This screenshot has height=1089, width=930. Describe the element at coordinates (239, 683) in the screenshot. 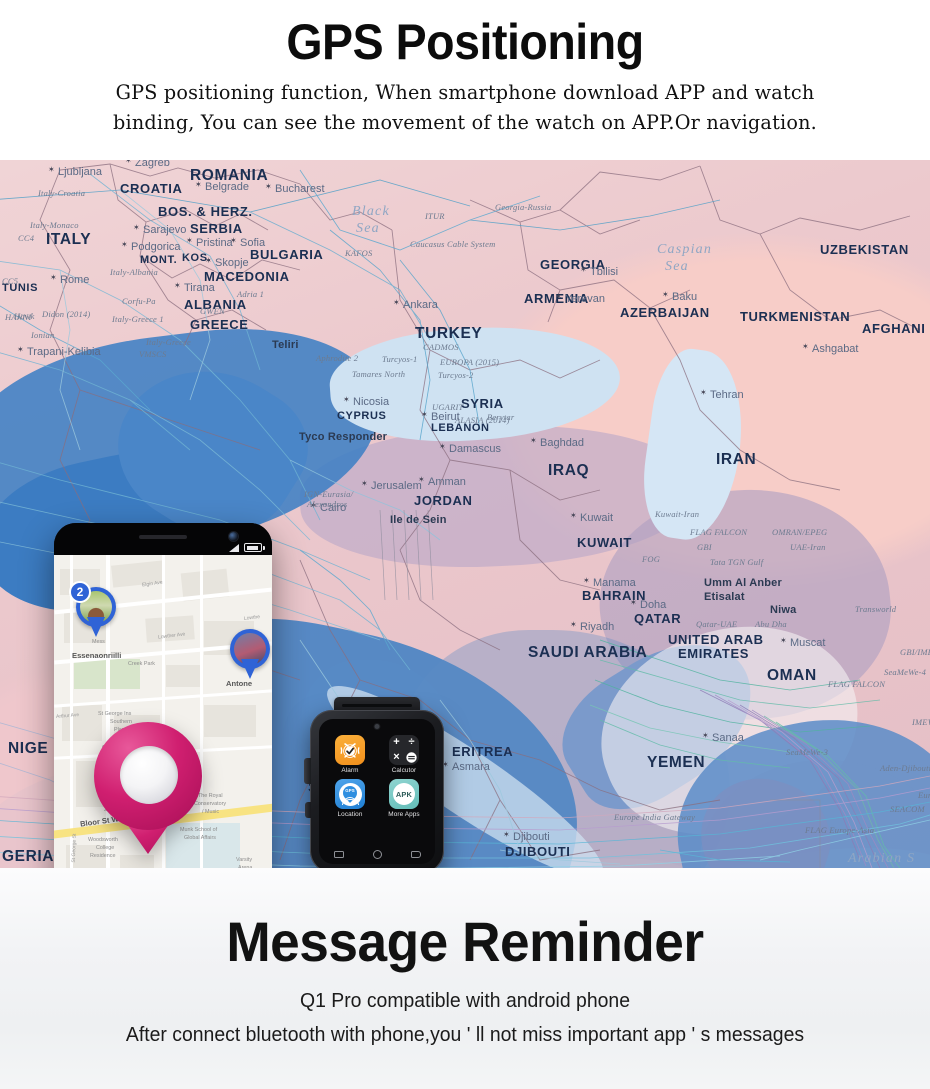

I see `place-label-antone: Antone` at that location.